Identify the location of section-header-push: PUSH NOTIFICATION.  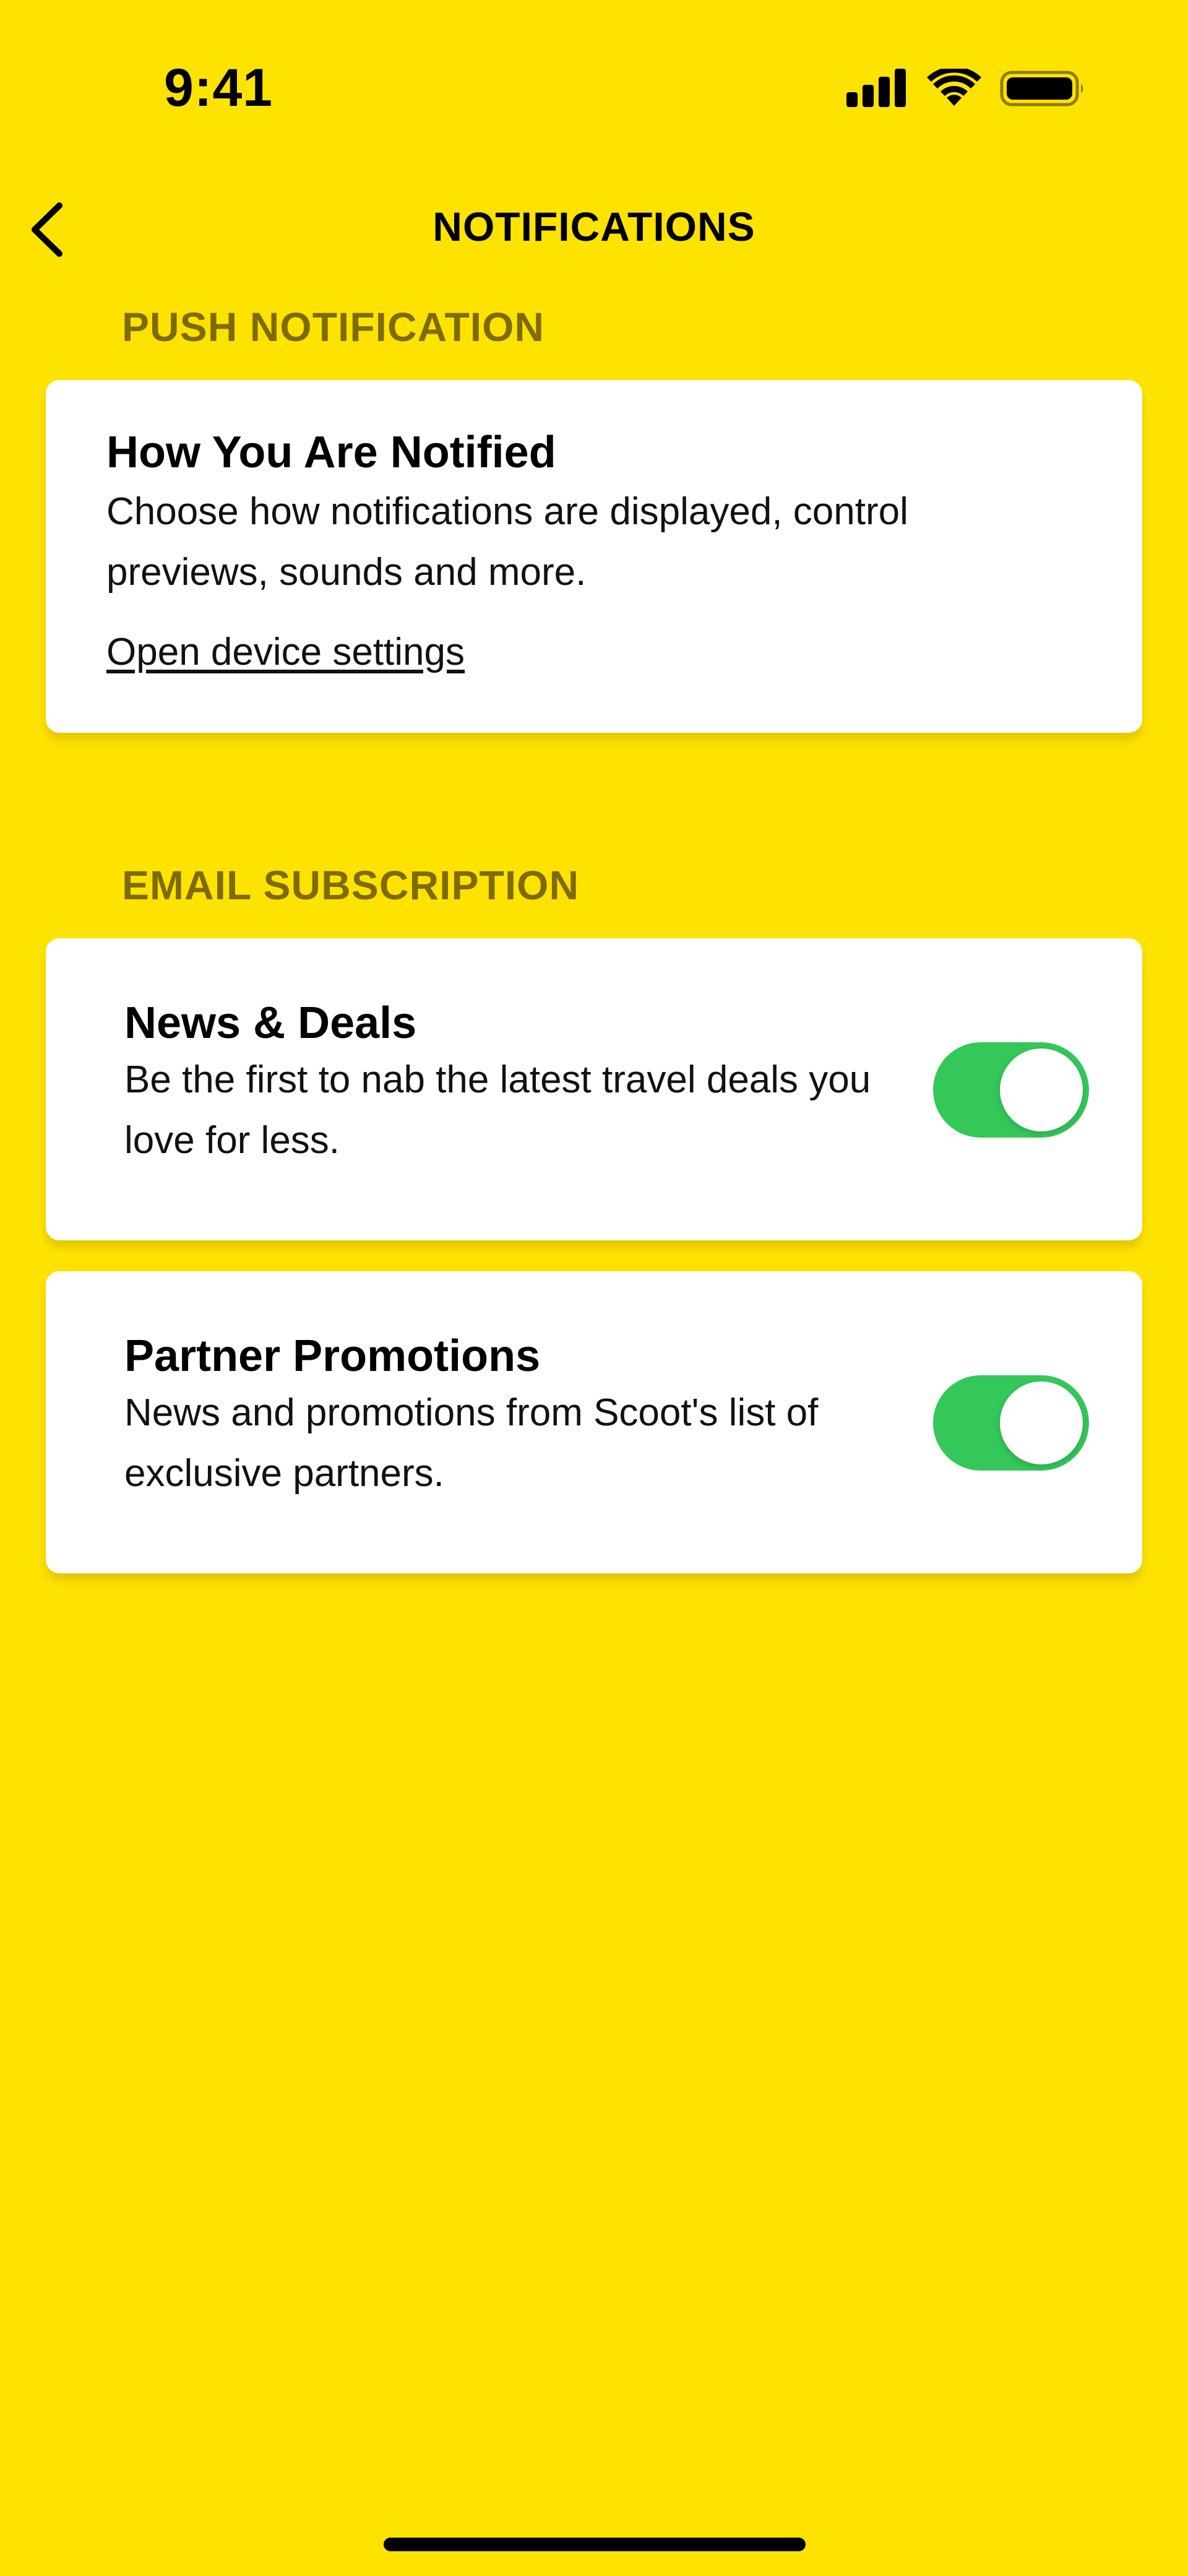
(333, 327).